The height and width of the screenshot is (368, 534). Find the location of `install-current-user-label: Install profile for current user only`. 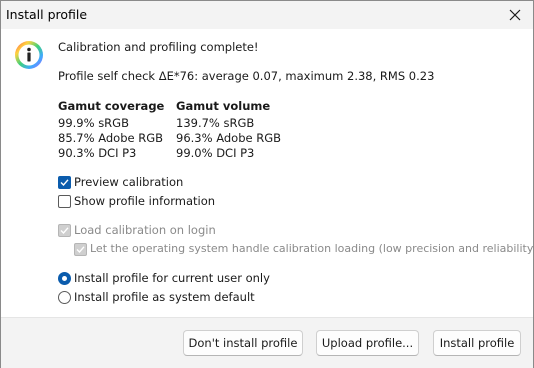

install-current-user-label: Install profile for current user only is located at coordinates (172, 278).